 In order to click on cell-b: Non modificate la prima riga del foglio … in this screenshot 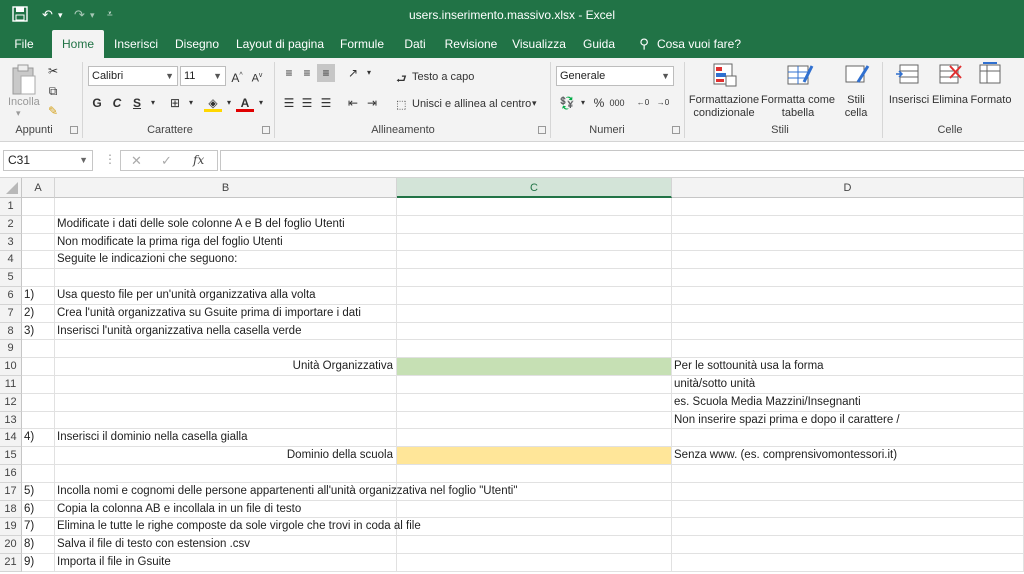, I will do `click(226, 242)`.